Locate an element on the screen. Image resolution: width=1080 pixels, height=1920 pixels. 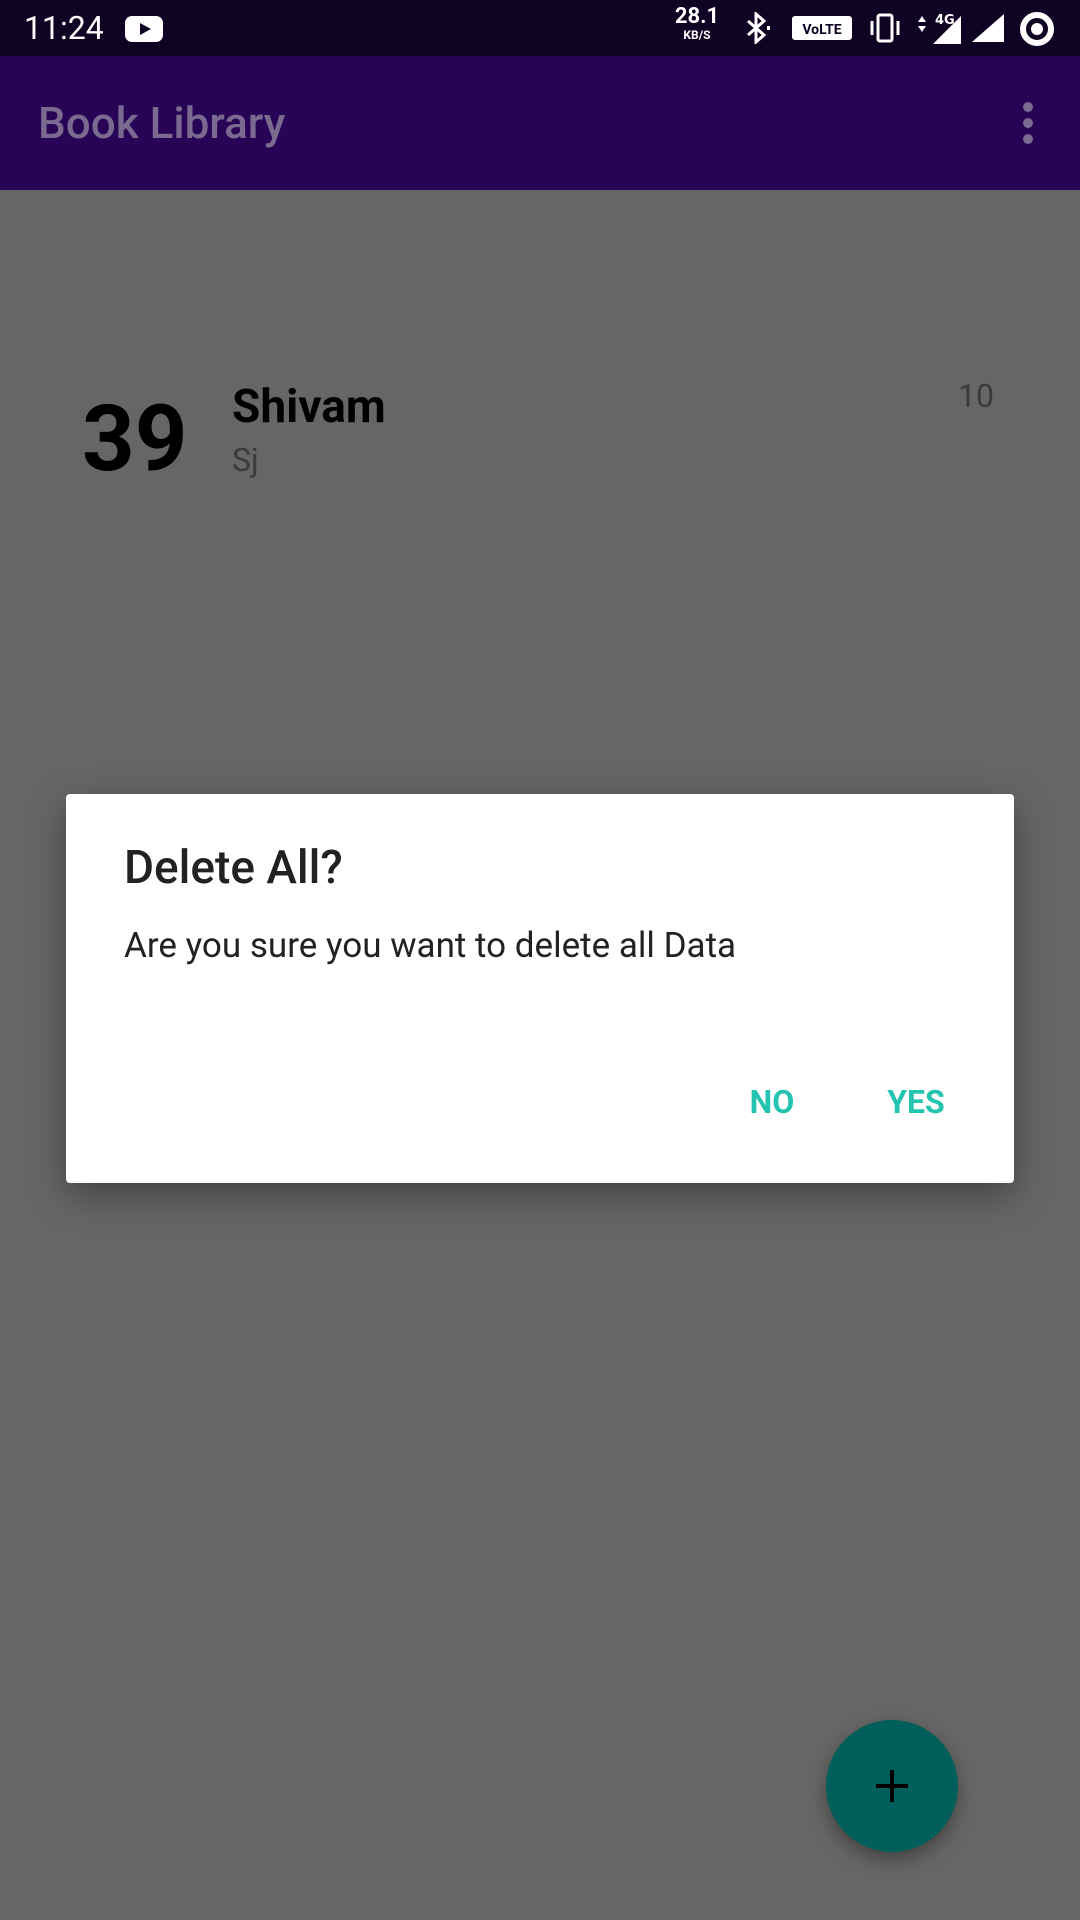
plus-icon is located at coordinates (892, 1786).